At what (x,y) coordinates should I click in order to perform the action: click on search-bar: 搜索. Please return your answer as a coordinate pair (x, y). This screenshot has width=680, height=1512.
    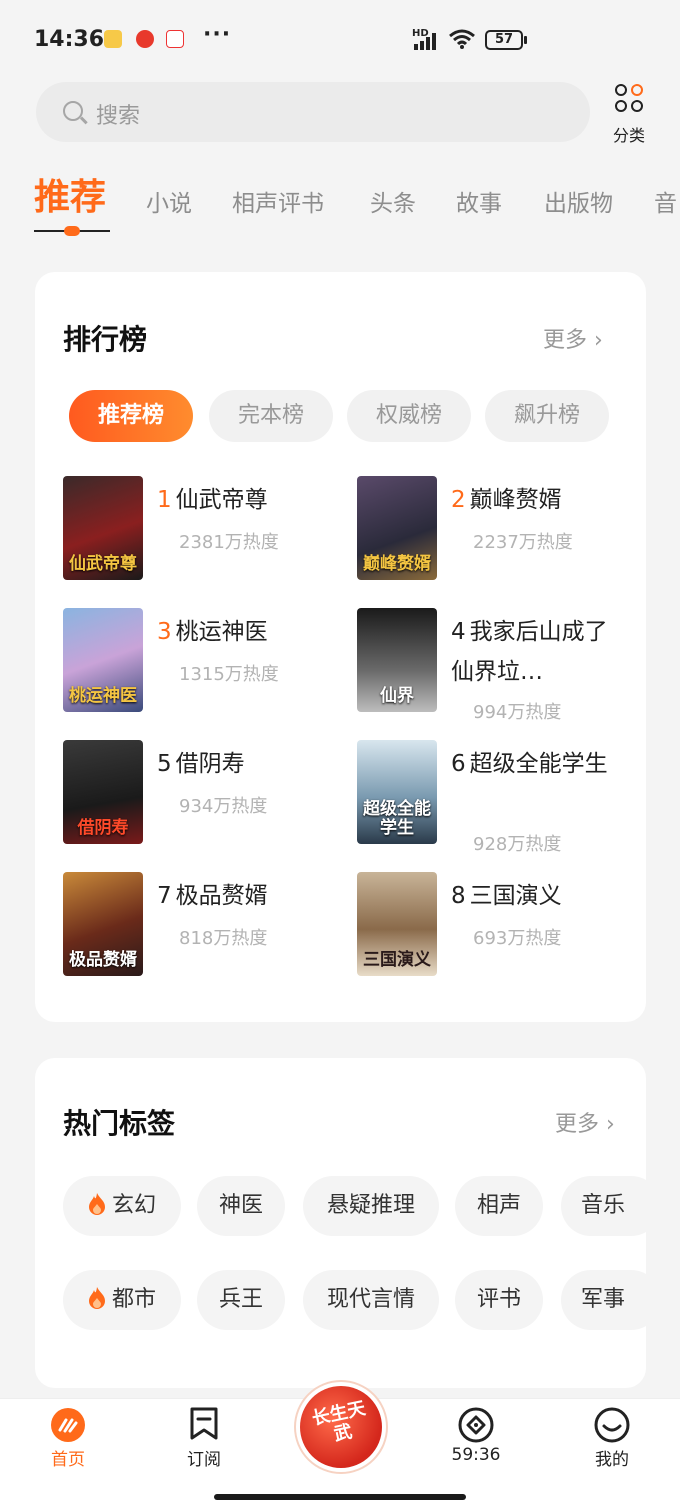
    Looking at the image, I should click on (313, 112).